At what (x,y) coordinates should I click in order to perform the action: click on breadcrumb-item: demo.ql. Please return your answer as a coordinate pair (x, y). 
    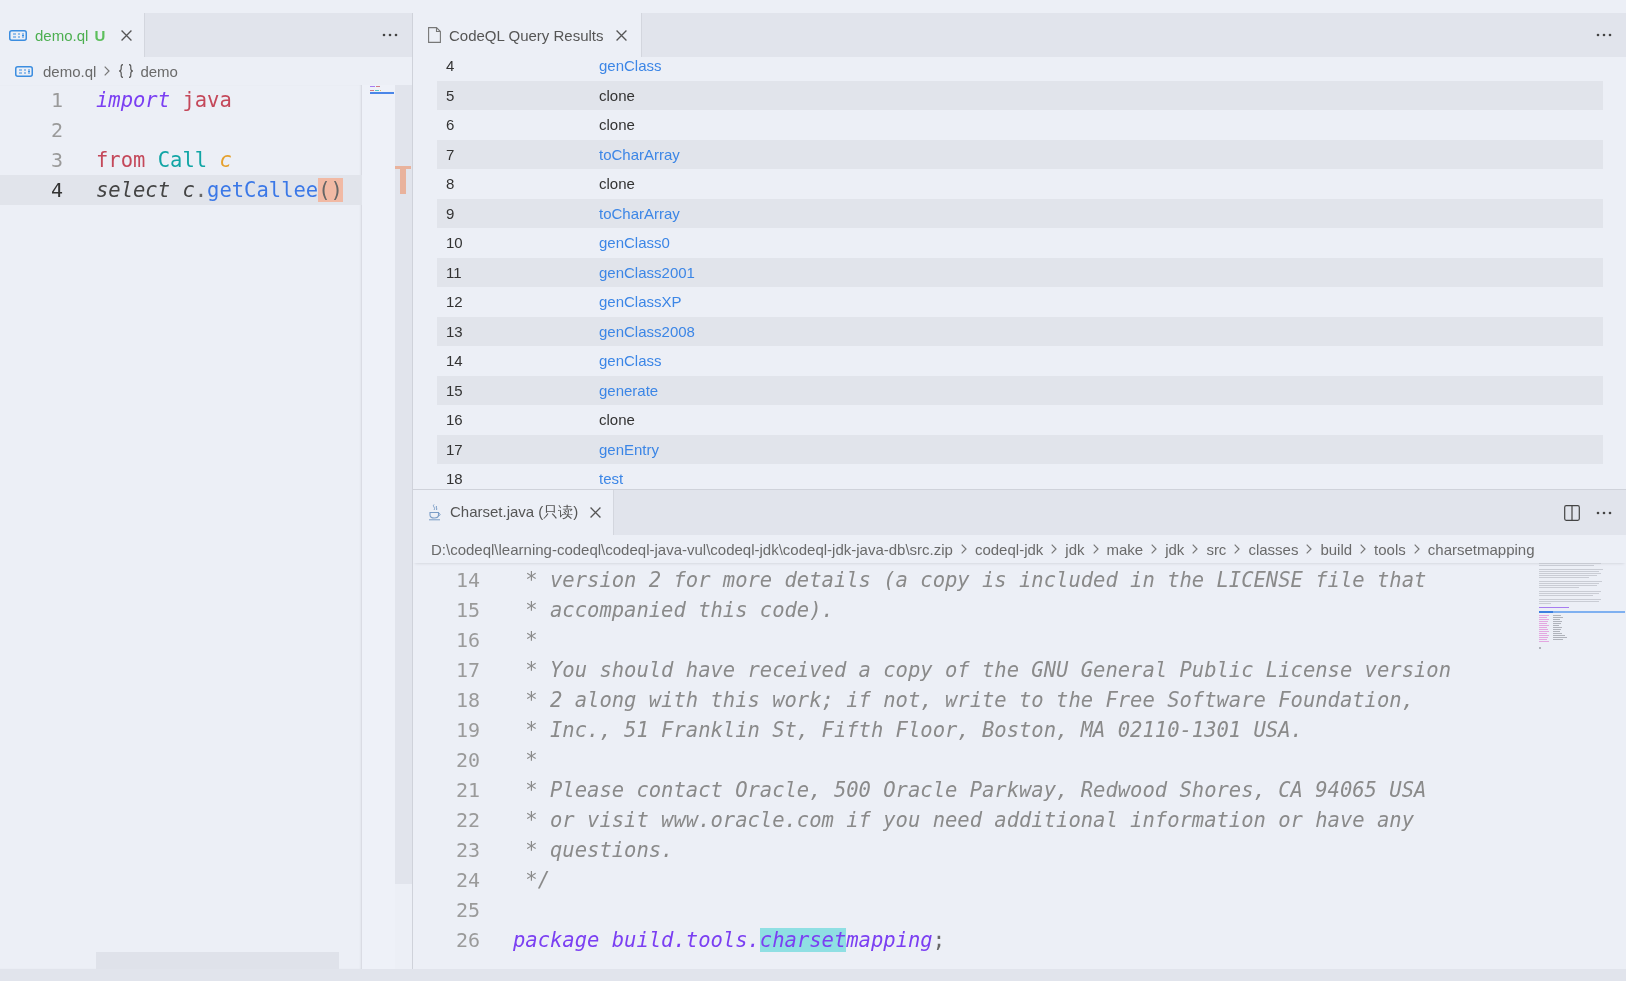
    Looking at the image, I should click on (56, 71).